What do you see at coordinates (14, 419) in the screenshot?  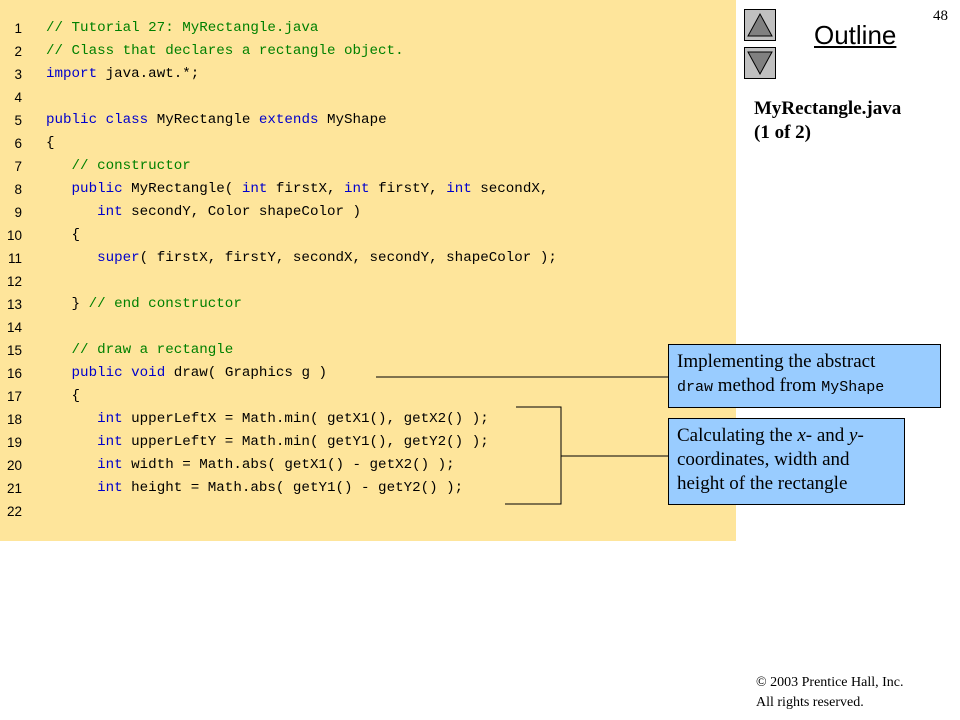 I see `line-number: 18` at bounding box center [14, 419].